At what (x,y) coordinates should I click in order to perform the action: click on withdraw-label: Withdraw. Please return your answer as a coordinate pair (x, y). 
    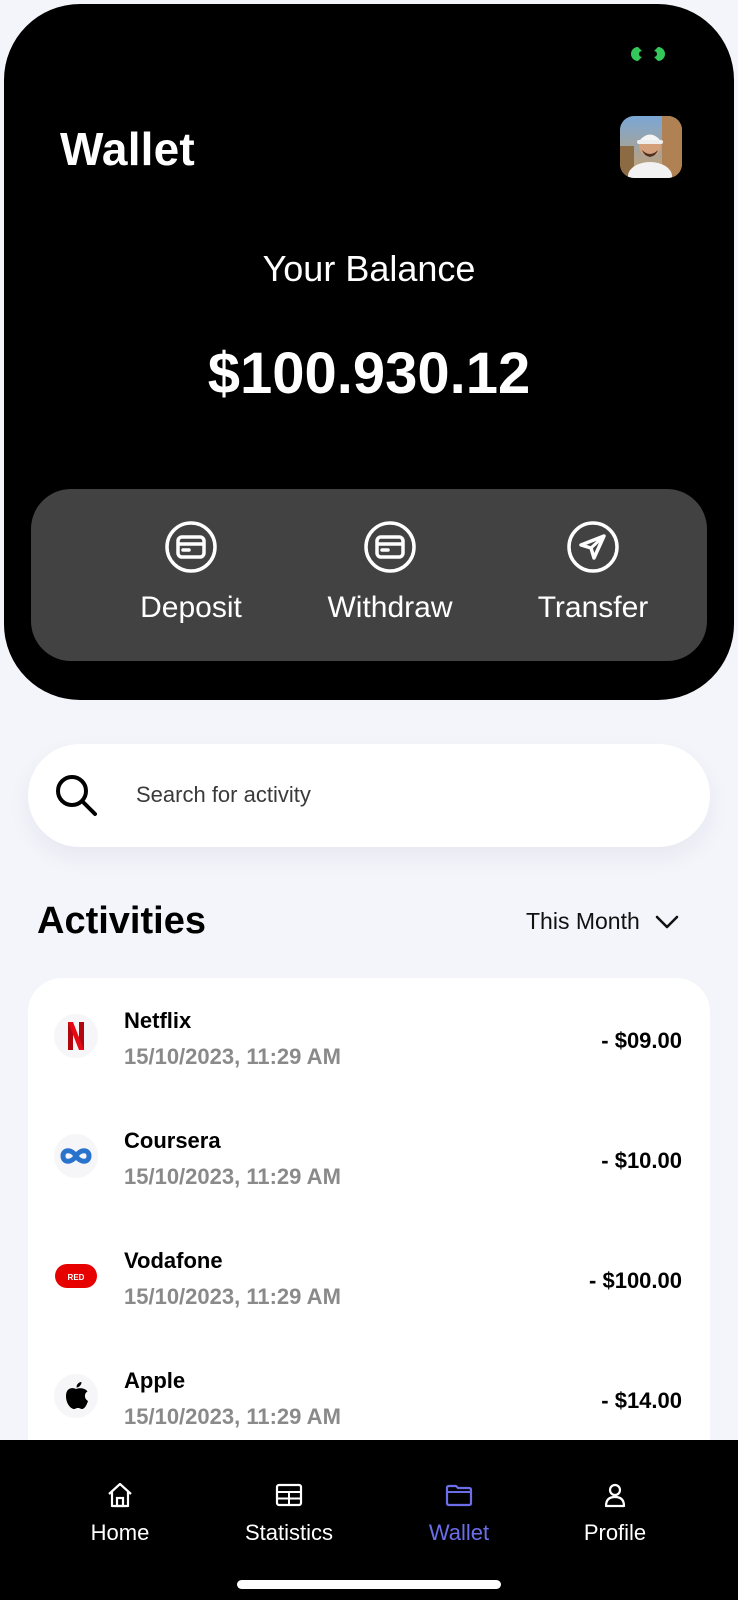
    Looking at the image, I should click on (390, 607).